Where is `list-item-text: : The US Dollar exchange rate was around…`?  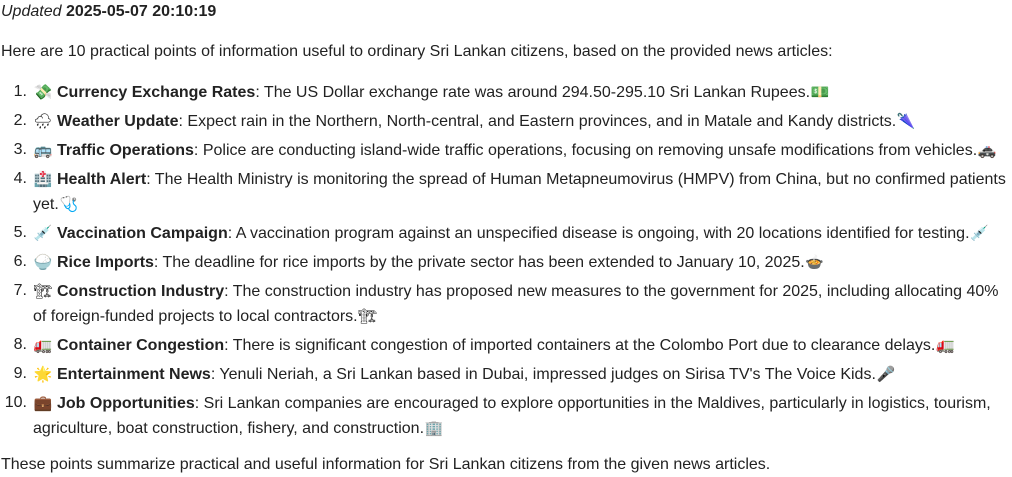 list-item-text: : The US Dollar exchange rate was around… is located at coordinates (533, 92).